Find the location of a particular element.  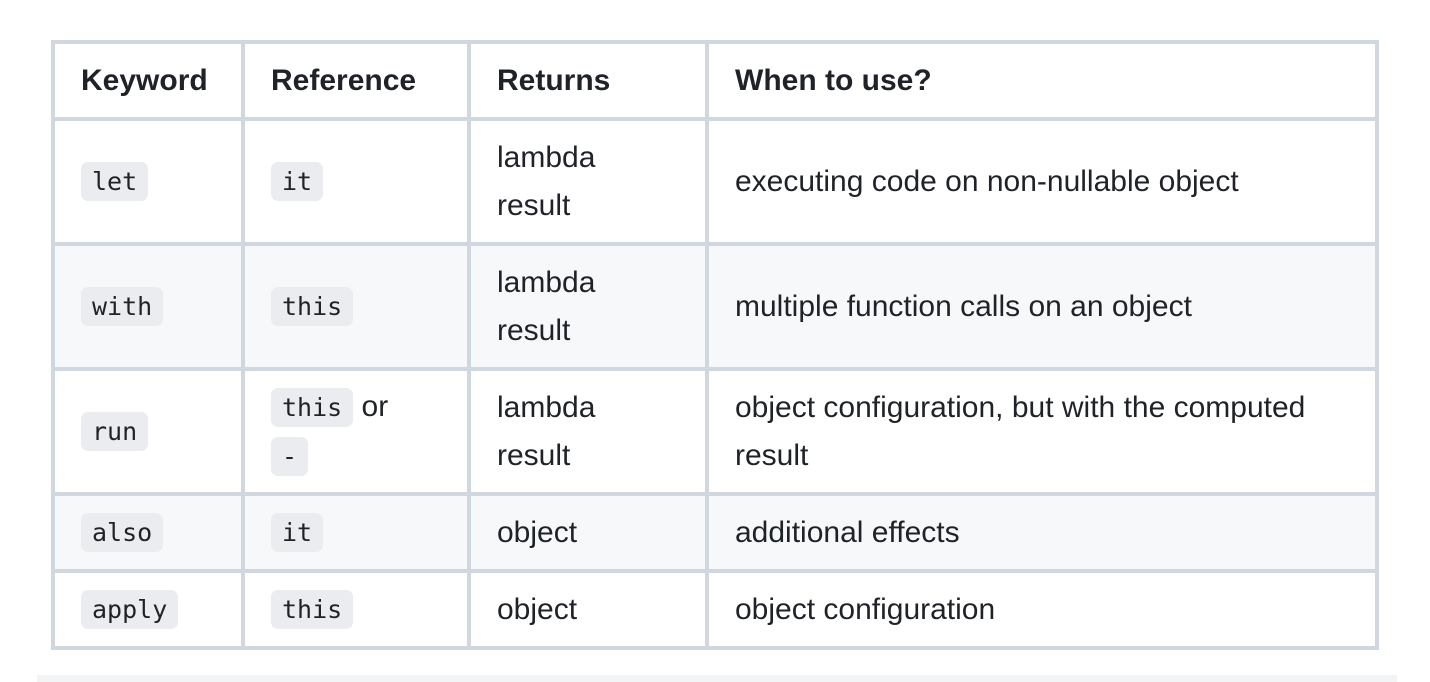

keyword-cell: let is located at coordinates (148, 181).